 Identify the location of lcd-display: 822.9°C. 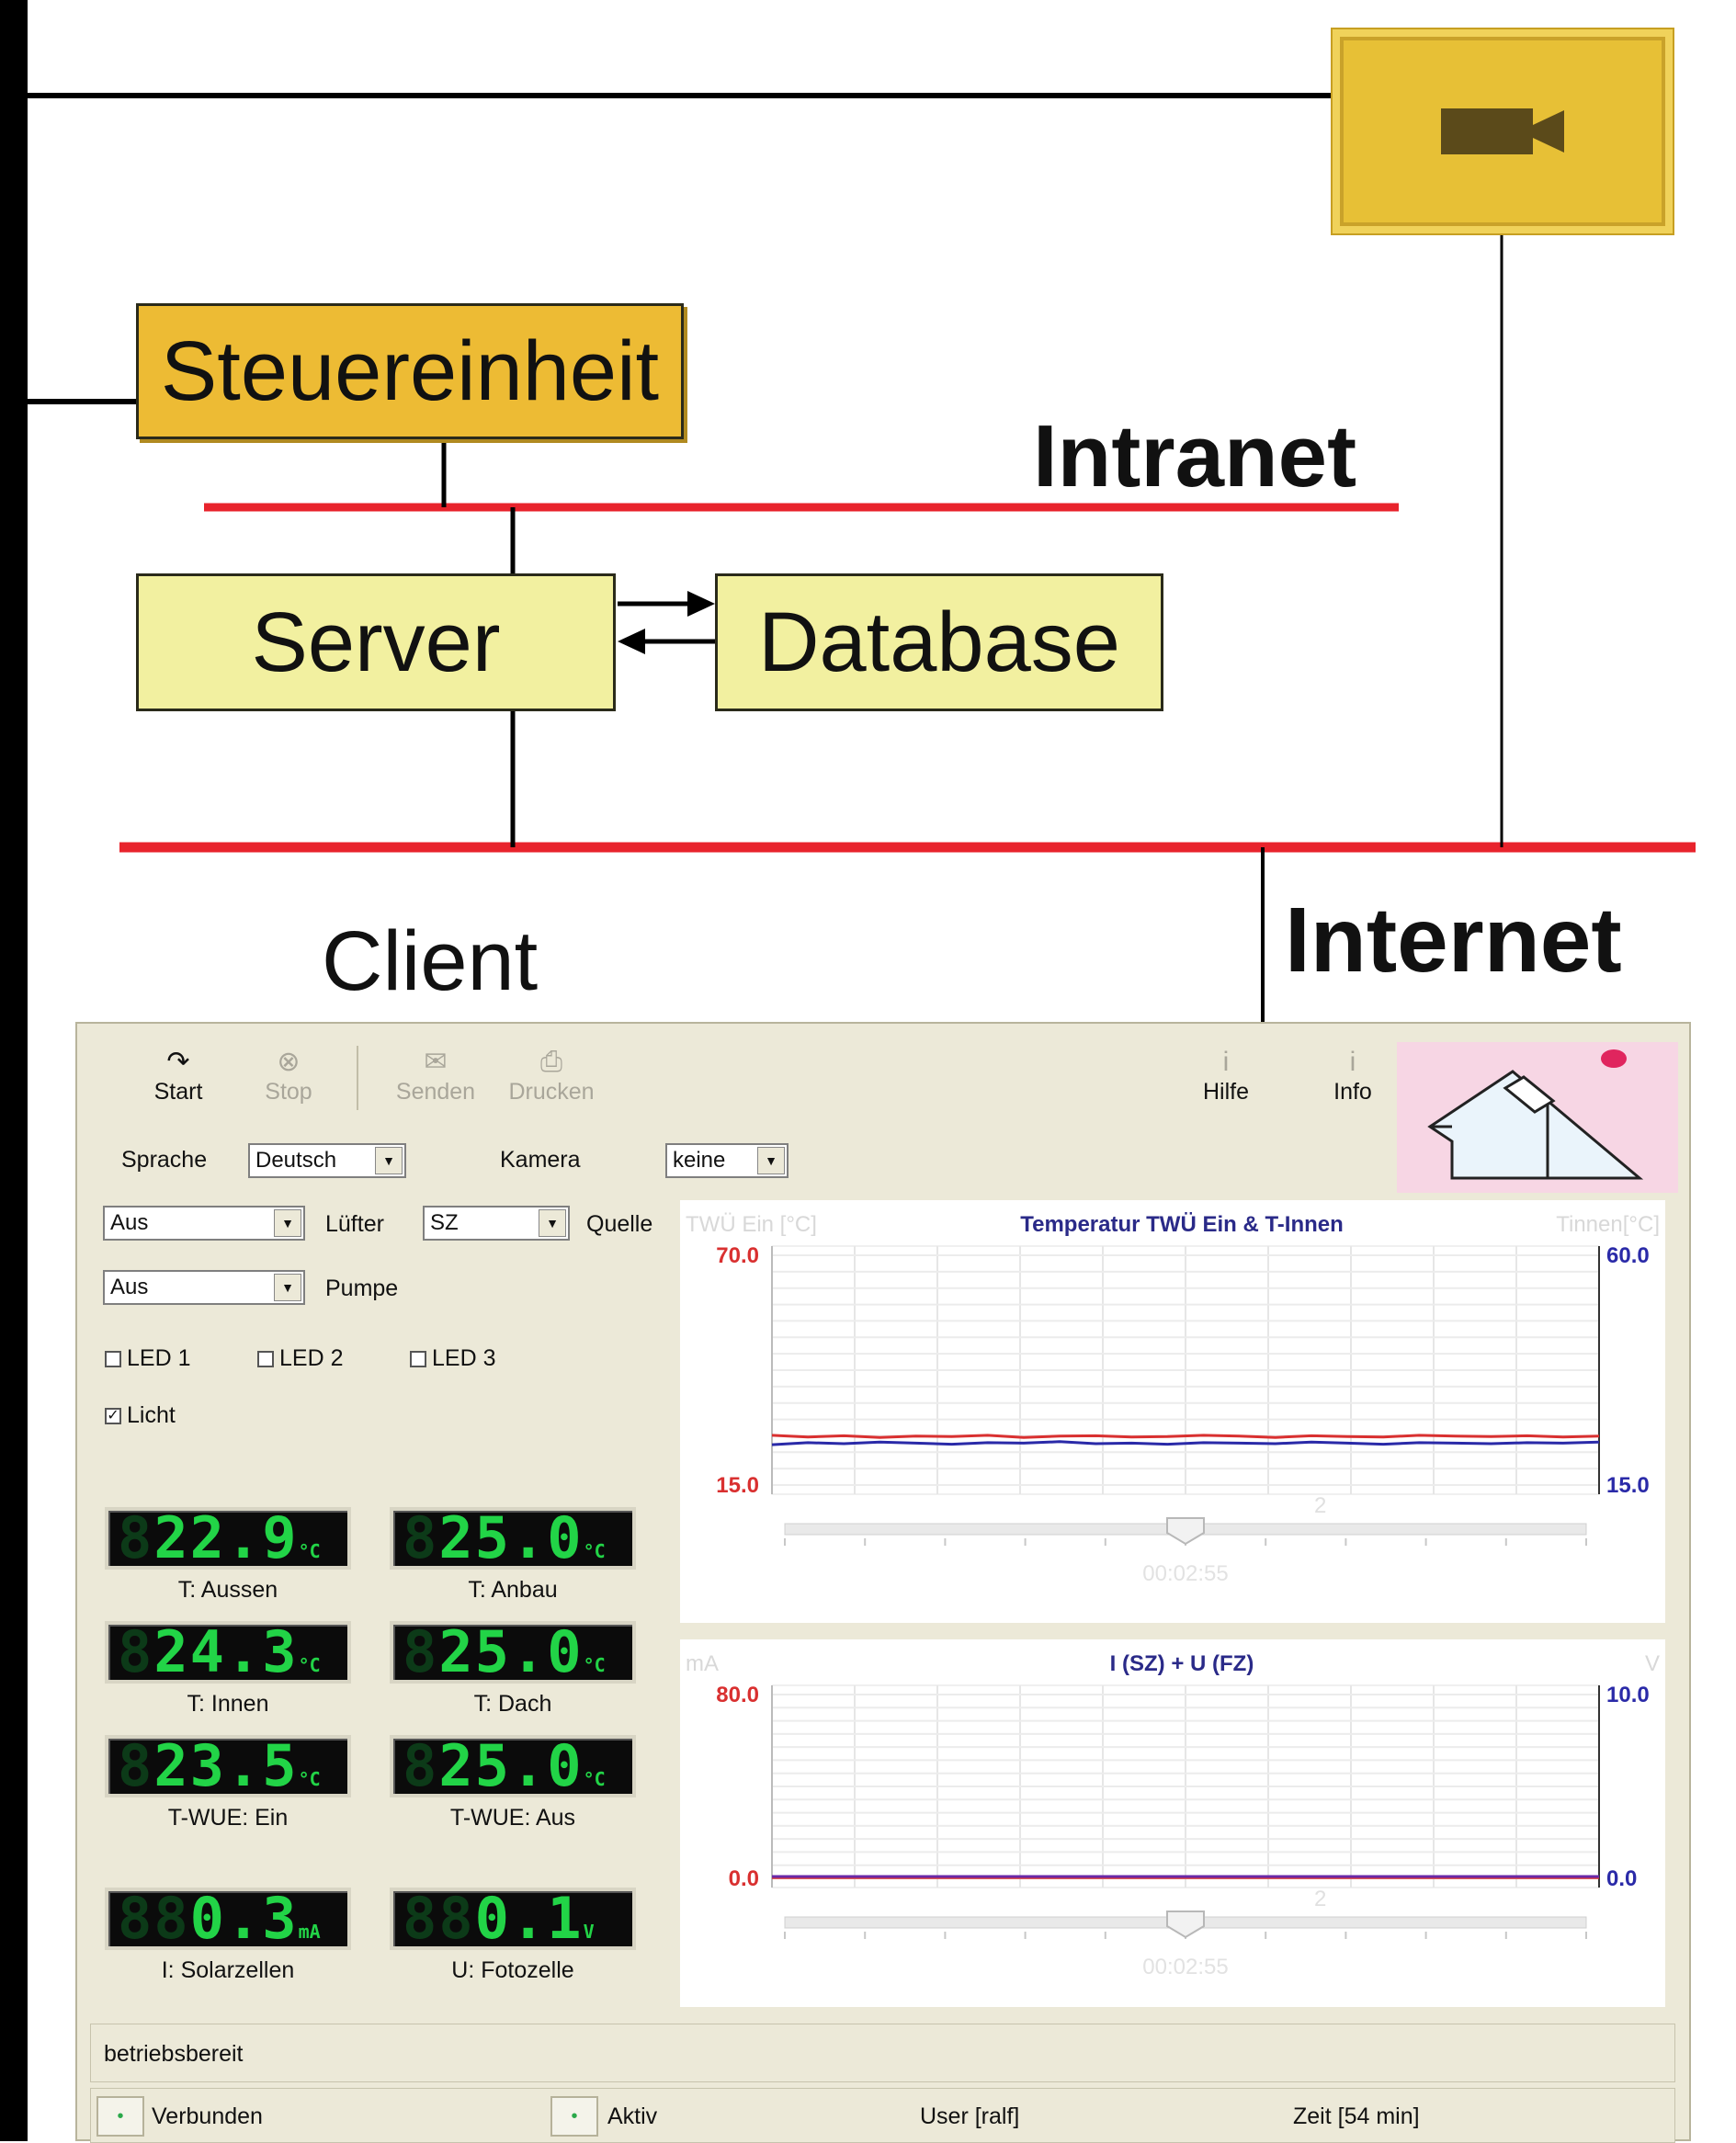
(228, 1538).